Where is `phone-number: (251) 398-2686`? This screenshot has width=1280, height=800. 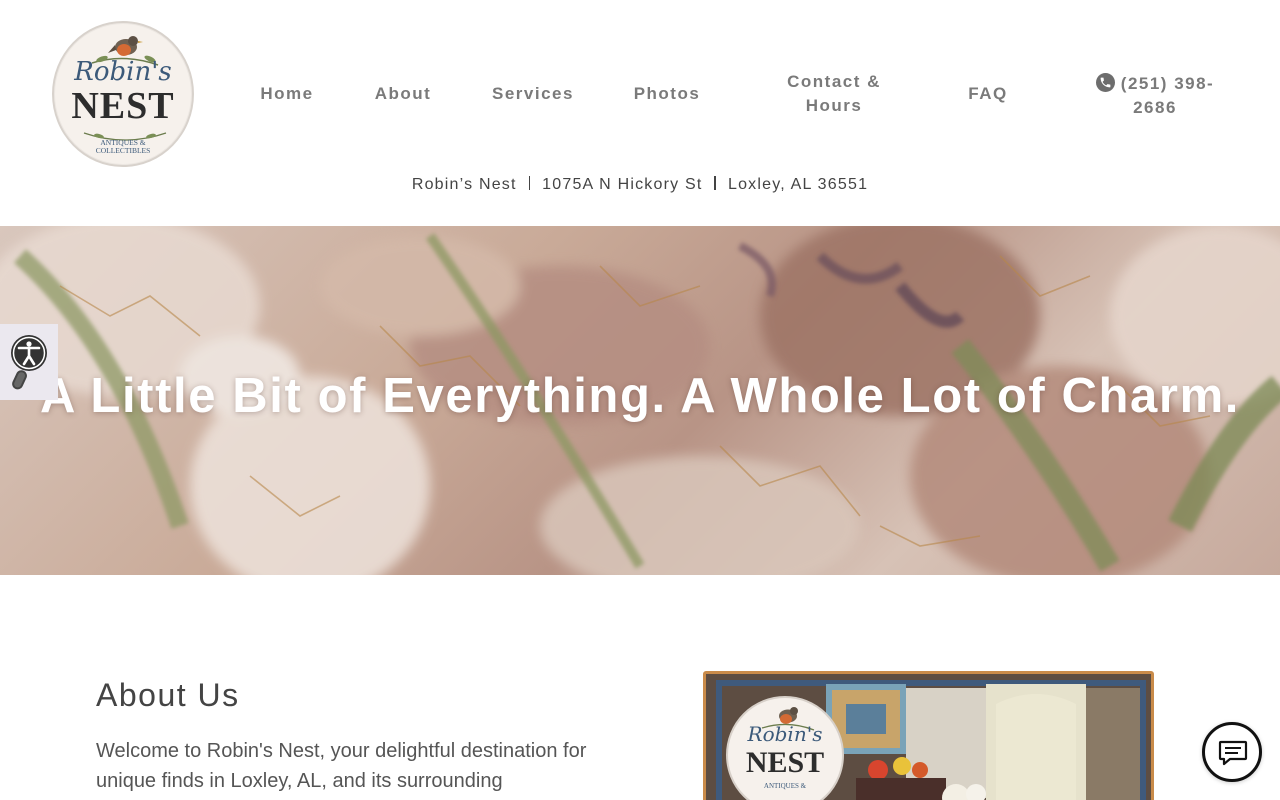 phone-number: (251) 398-2686 is located at coordinates (1167, 95).